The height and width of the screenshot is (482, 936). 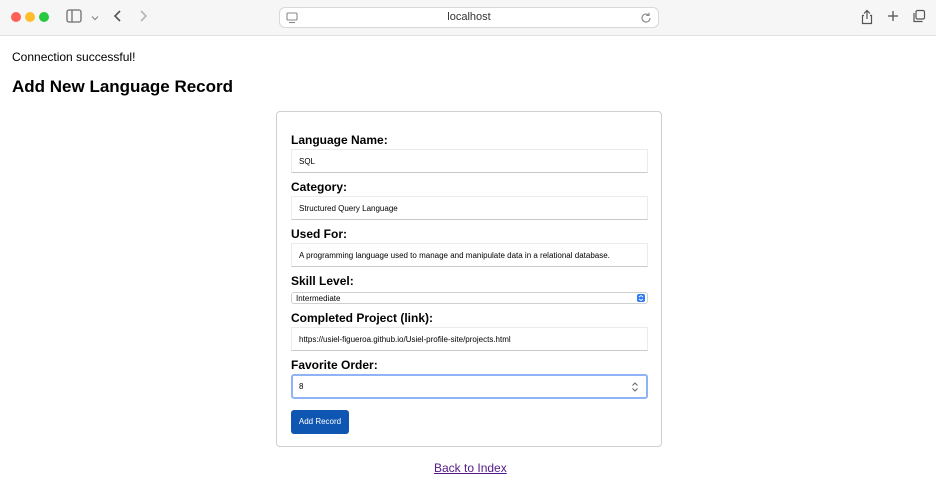 What do you see at coordinates (893, 18) in the screenshot?
I see `new-tab-icon` at bounding box center [893, 18].